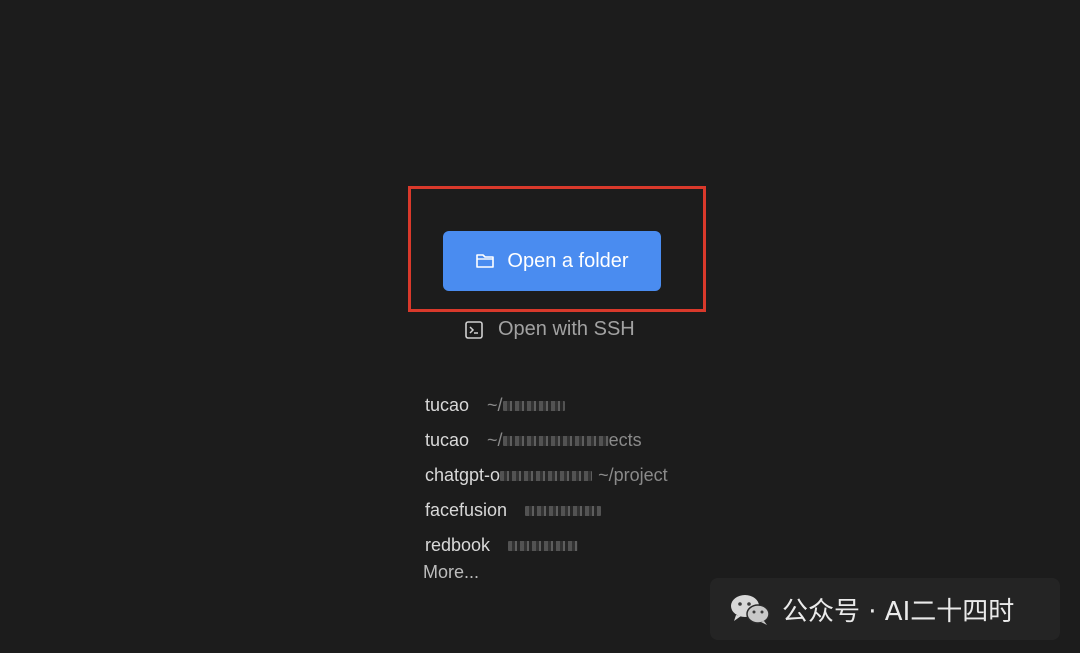  I want to click on watermark: 公众号 · AI二十四时, so click(885, 609).